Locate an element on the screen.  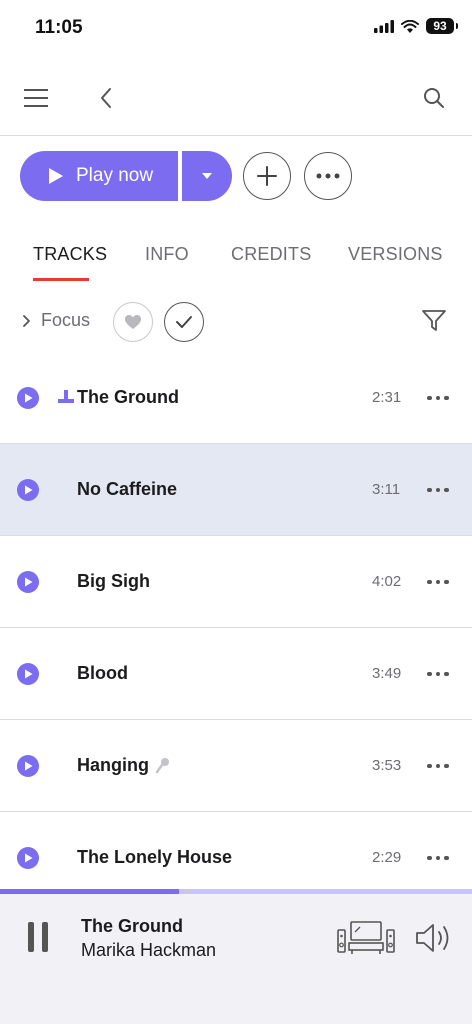
track-title-wrap: Hanging is located at coordinates (124, 765).